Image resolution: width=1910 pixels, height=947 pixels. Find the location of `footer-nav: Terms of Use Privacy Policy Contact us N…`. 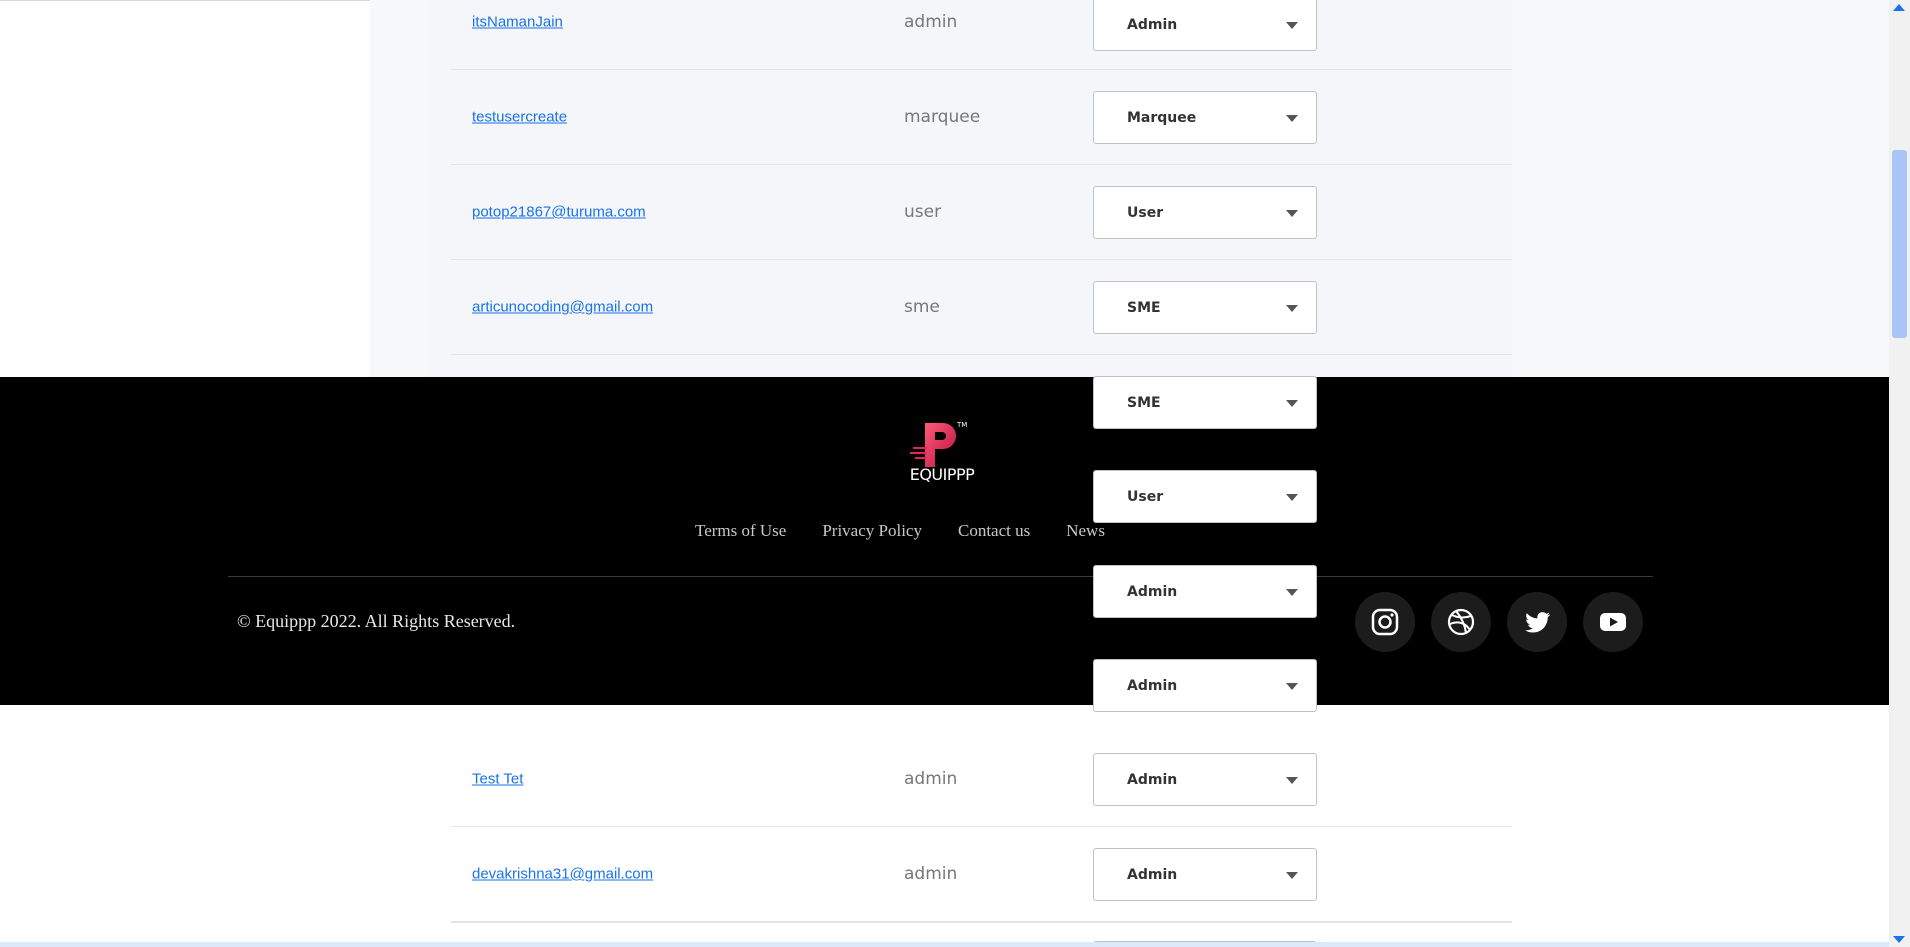

footer-nav: Terms of Use Privacy Policy Contact us N… is located at coordinates (900, 531).